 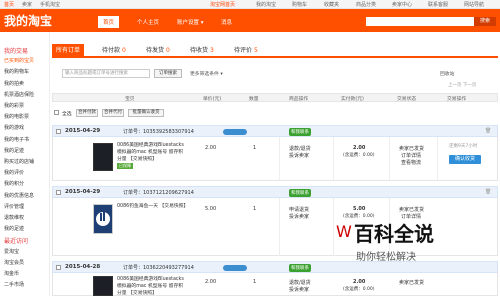 I want to click on sidebar-item: 已买到的宝贝, so click(x=19, y=60).